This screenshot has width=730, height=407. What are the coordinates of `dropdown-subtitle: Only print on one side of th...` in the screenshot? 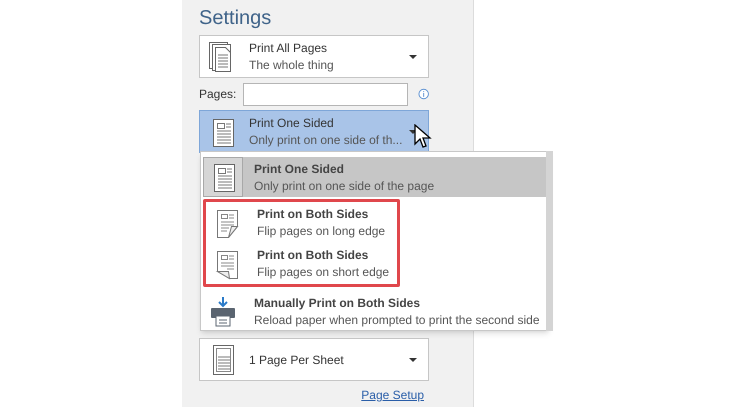 It's located at (326, 140).